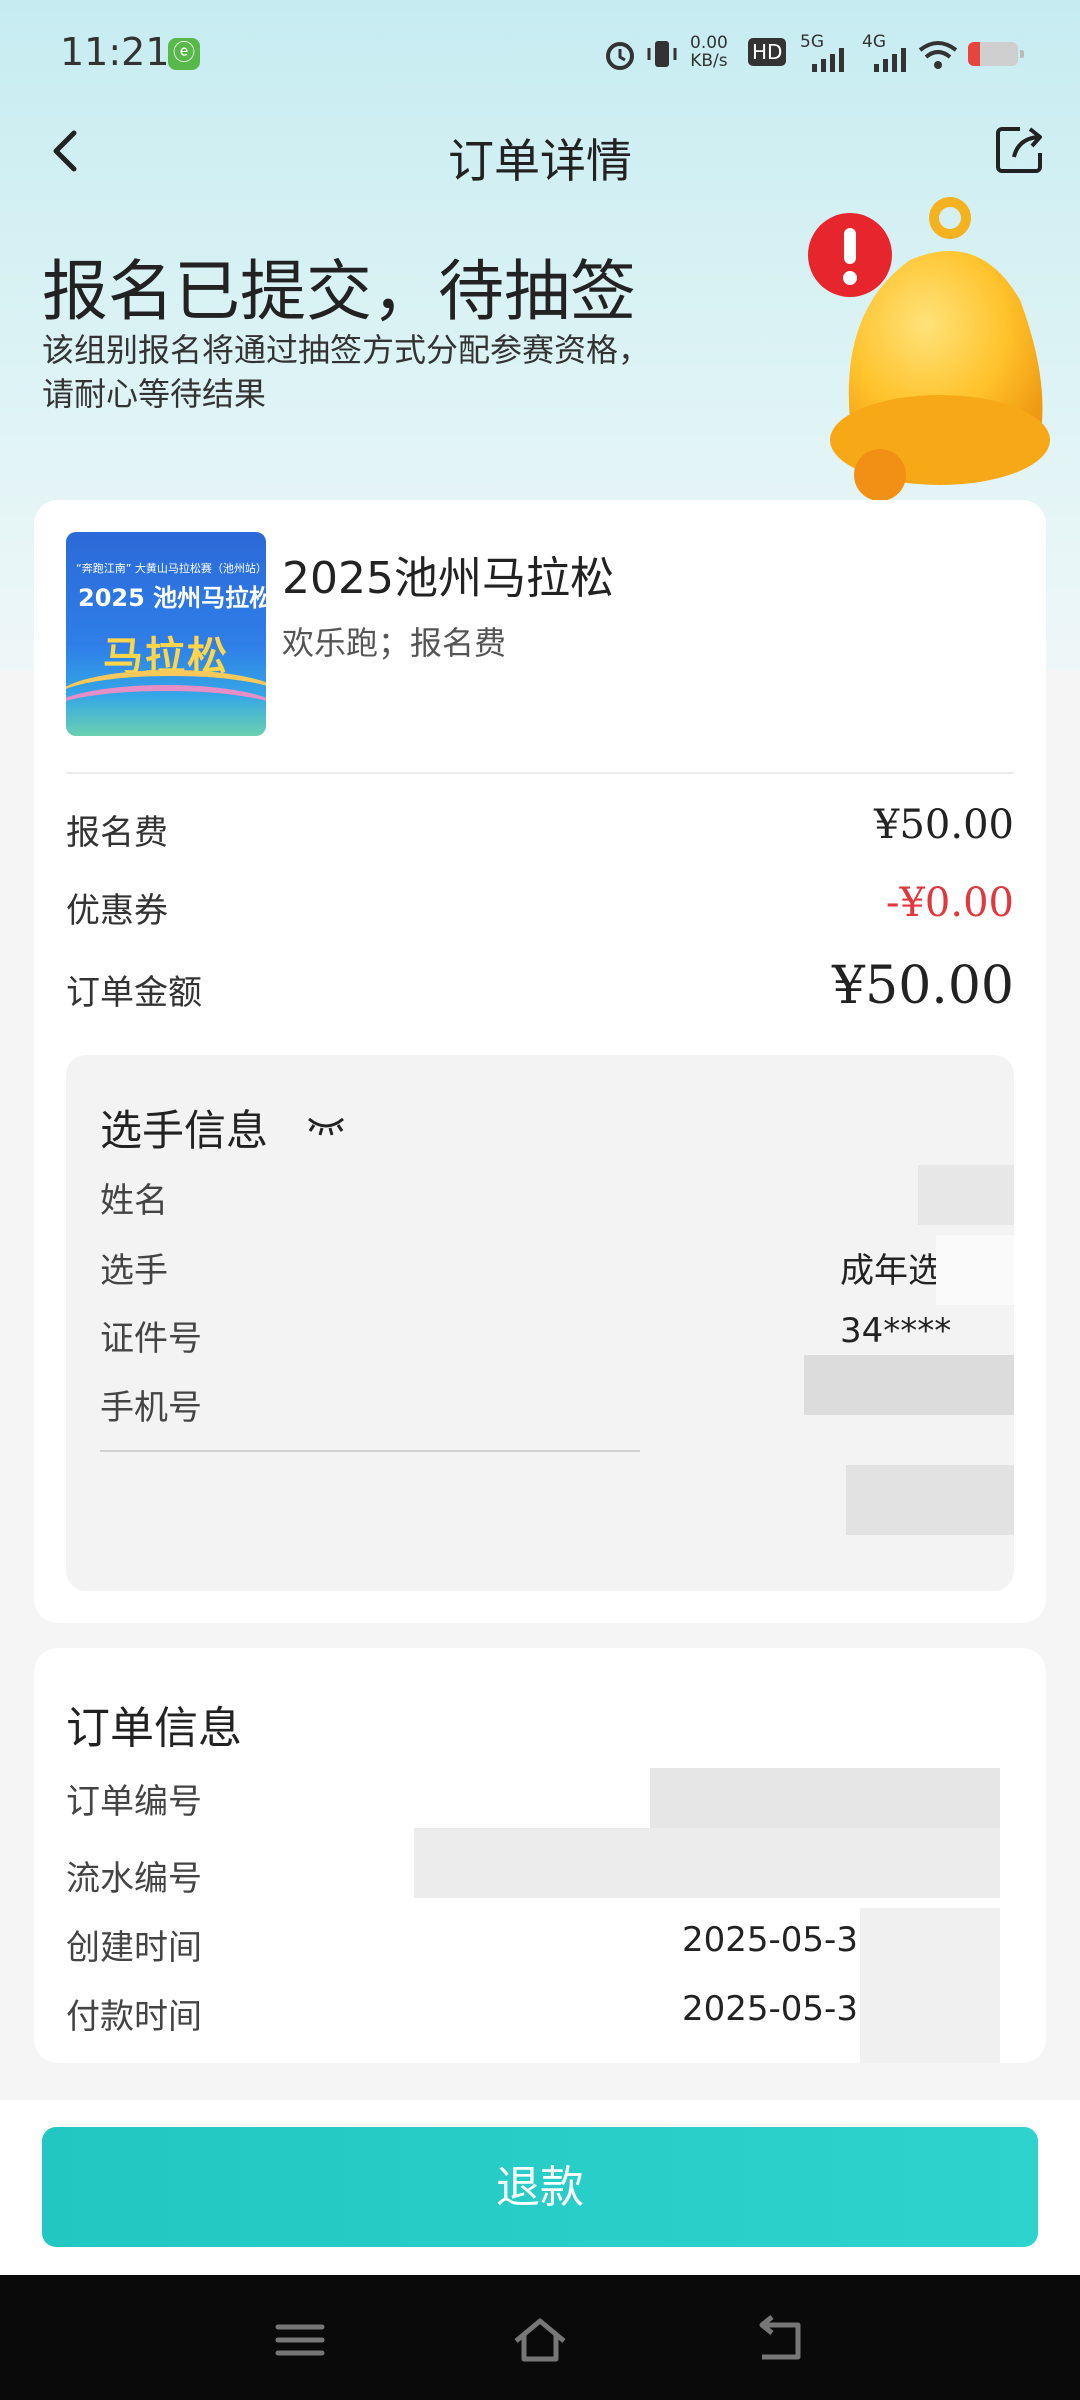 The width and height of the screenshot is (1080, 2400). Describe the element at coordinates (540, 52) in the screenshot. I see `status-bar: 11:21 ⓔ 0.00 KB/s HD 5G 4G` at that location.